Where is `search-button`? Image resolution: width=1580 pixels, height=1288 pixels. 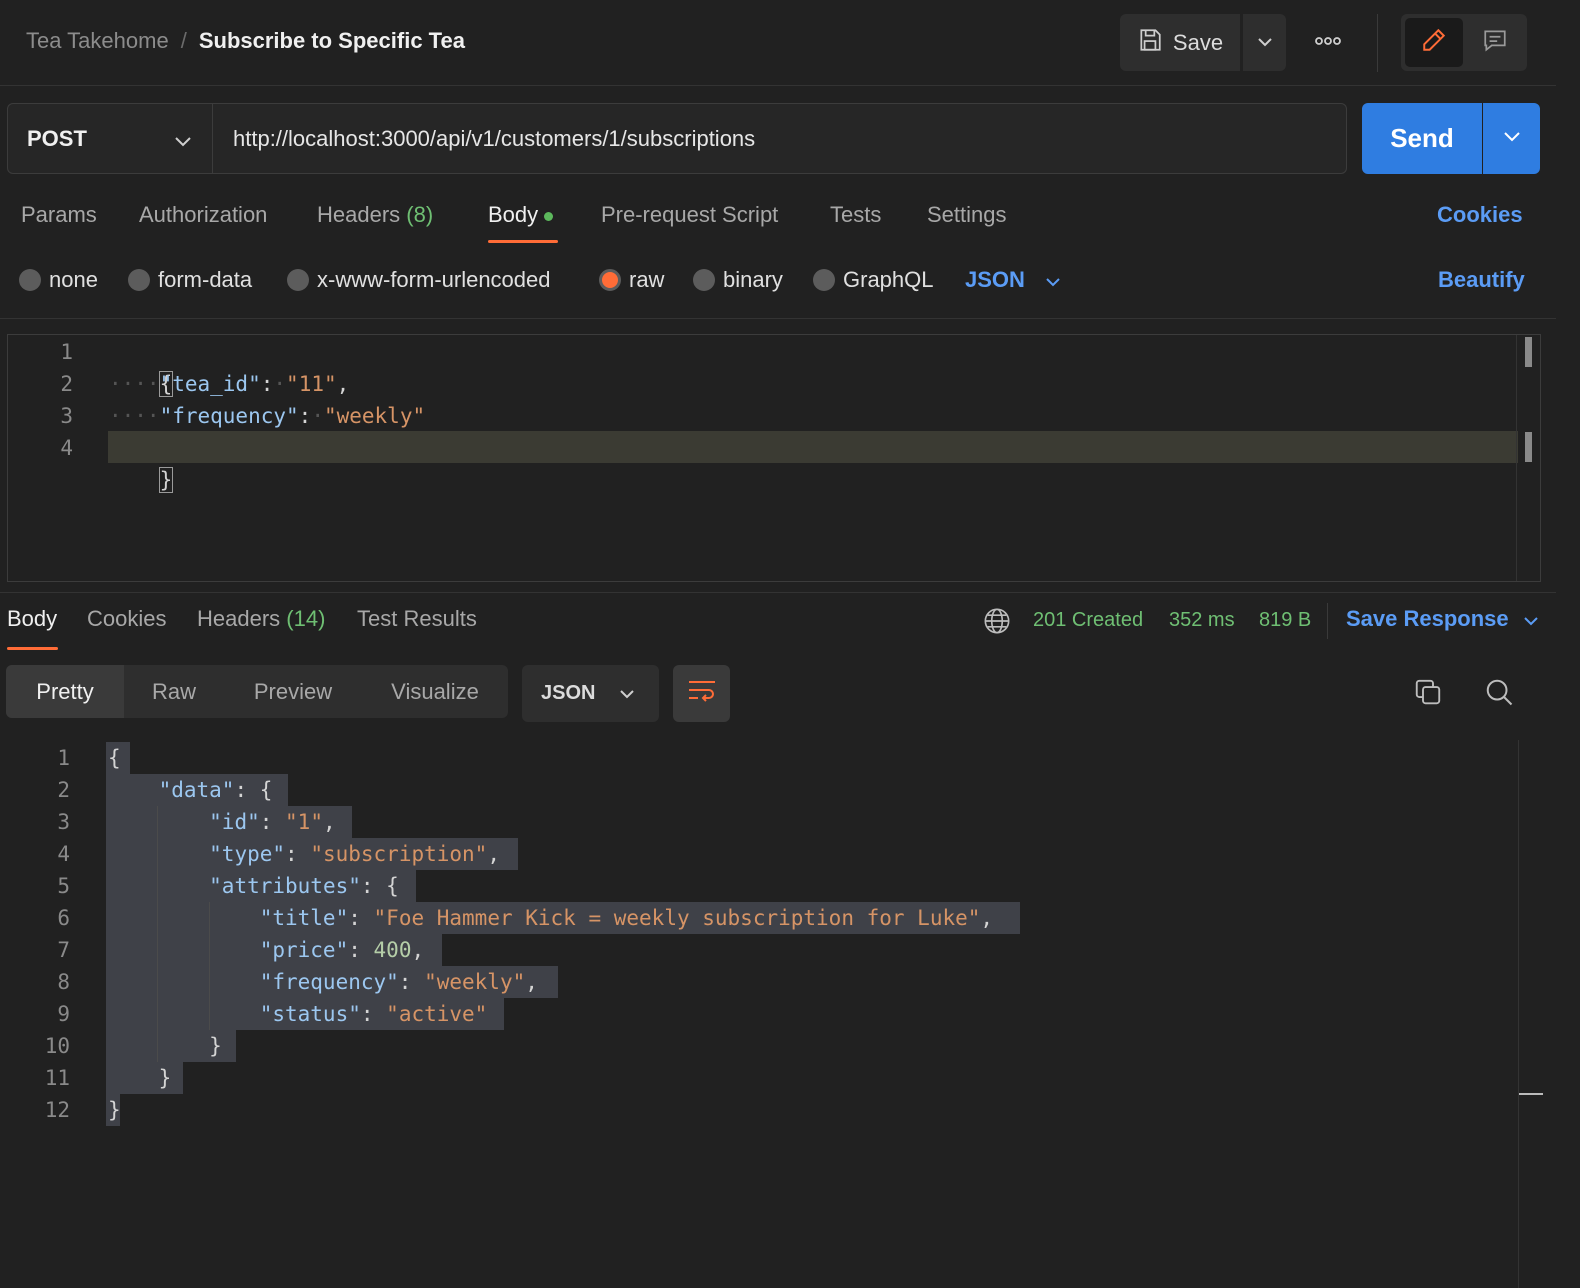
search-button is located at coordinates (1499, 694).